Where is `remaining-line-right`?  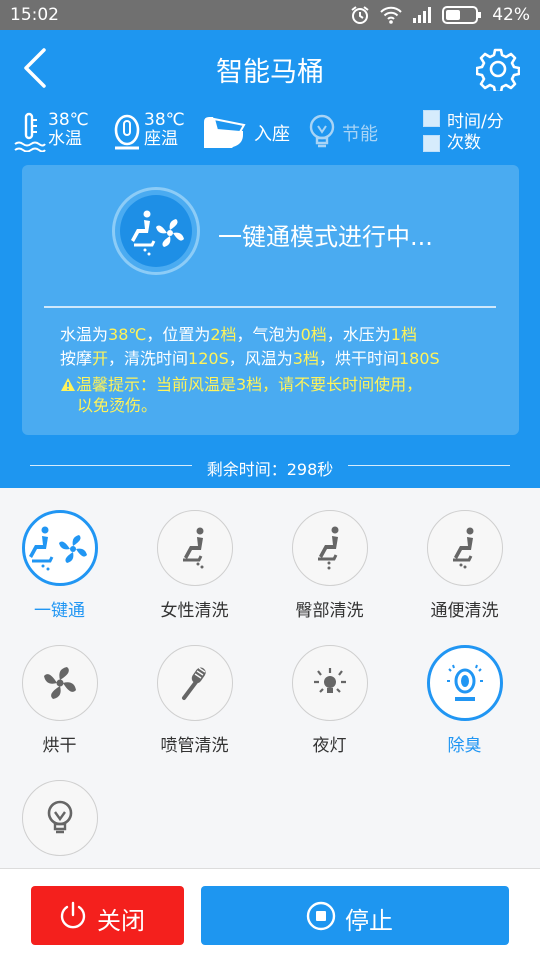 remaining-line-right is located at coordinates (429, 465).